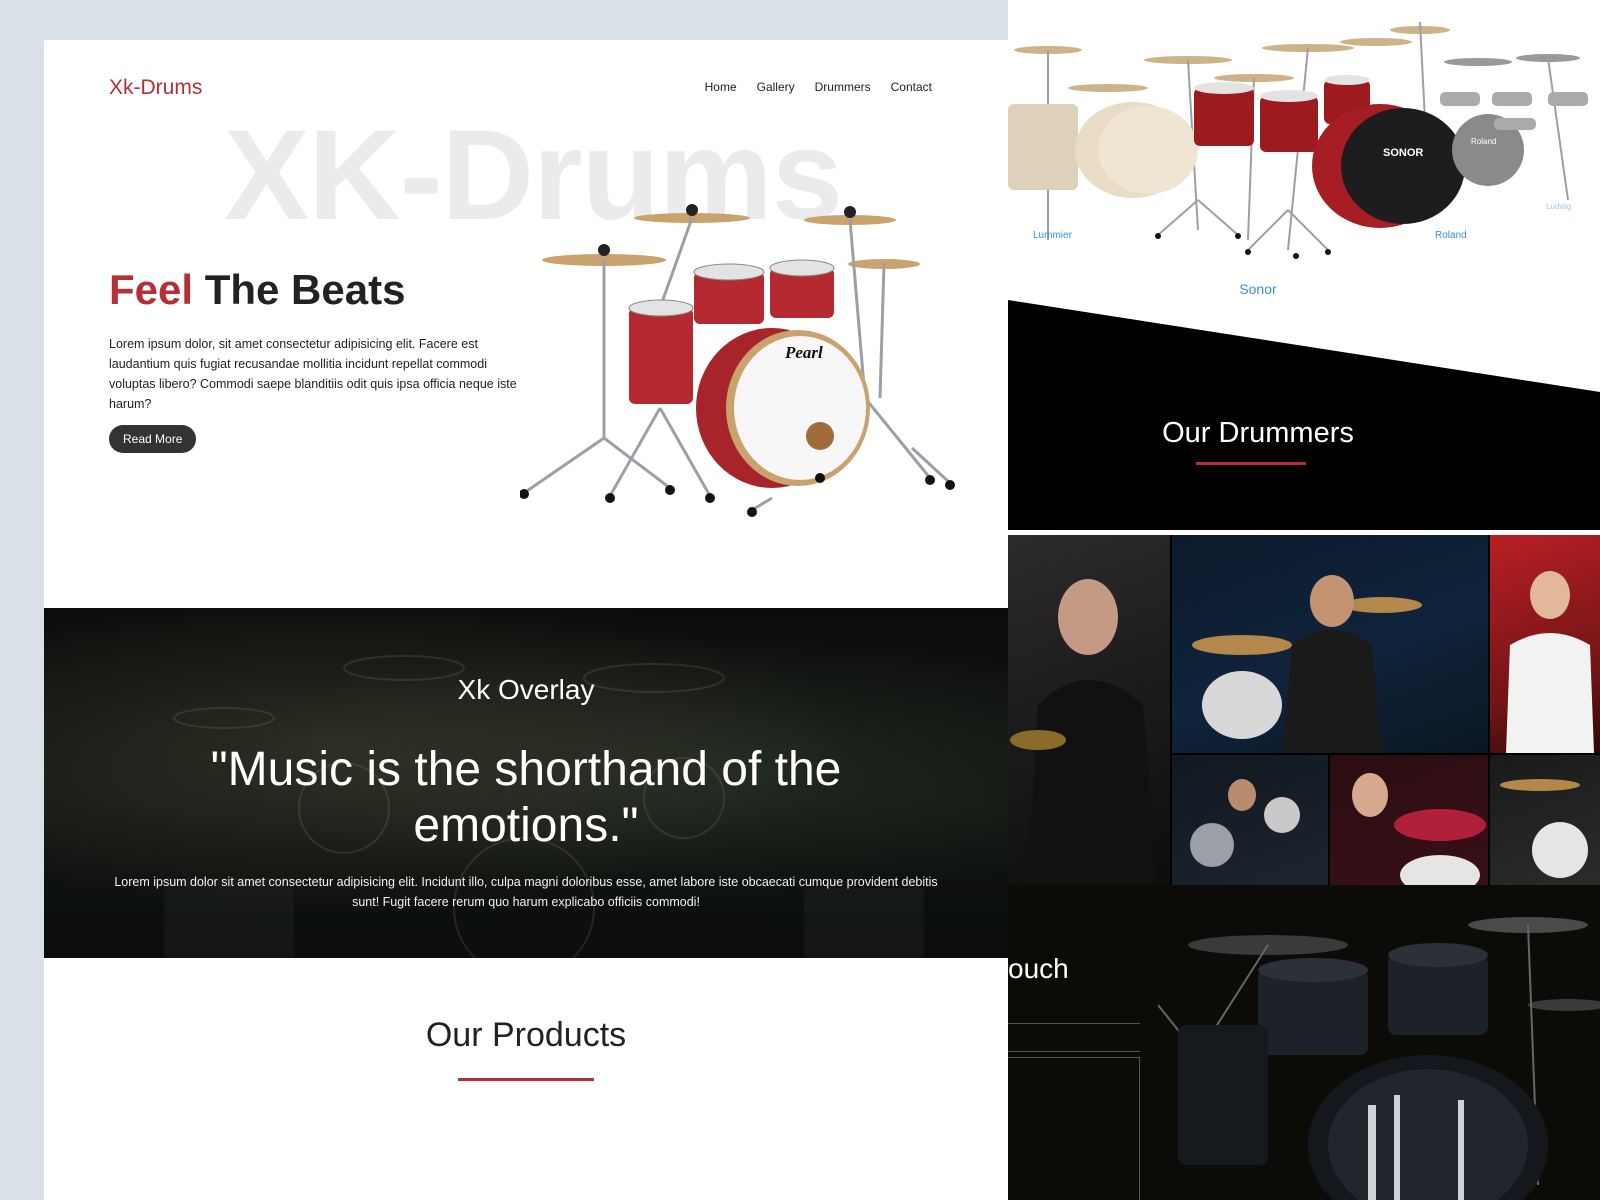 The height and width of the screenshot is (1200, 1600). I want to click on drummer-figure-1-icon, so click(1084, 732).